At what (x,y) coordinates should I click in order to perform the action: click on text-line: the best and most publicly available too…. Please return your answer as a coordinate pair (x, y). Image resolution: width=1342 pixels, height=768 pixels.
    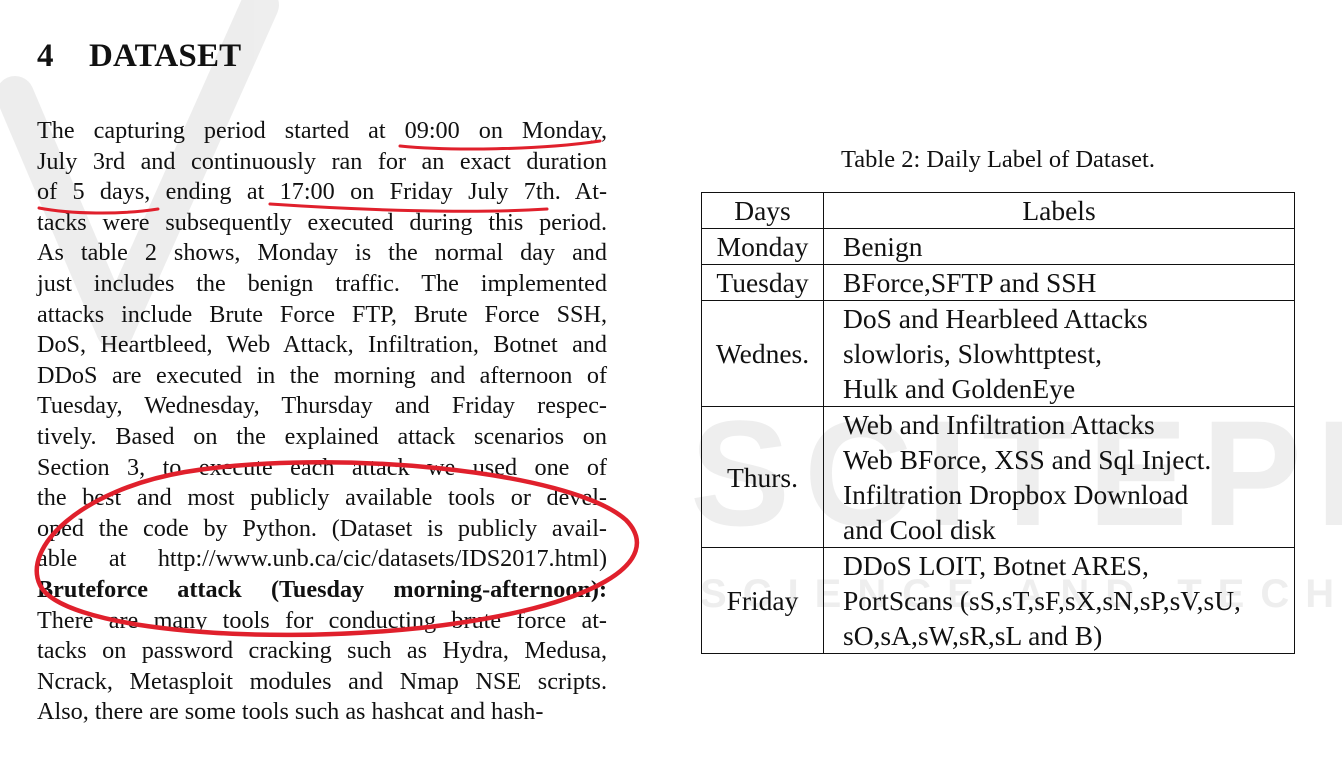
    Looking at the image, I should click on (322, 498).